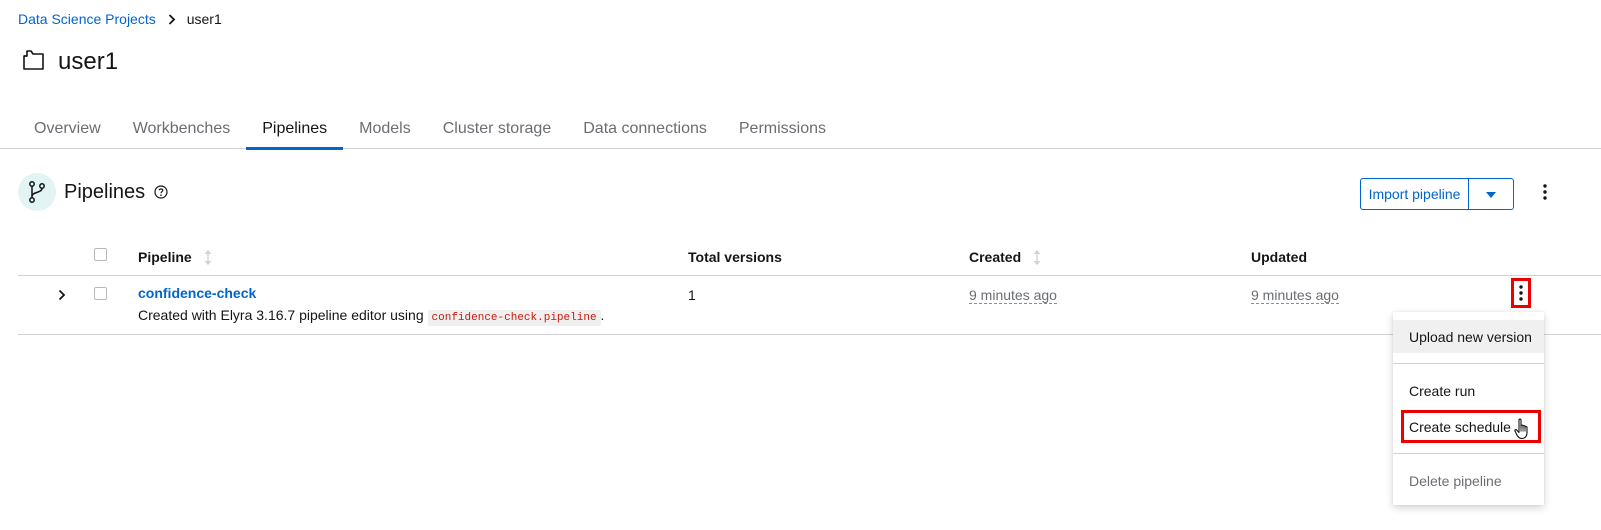 This screenshot has height=530, width=1601. I want to click on pipelines-section-header: Pipelines, so click(93, 192).